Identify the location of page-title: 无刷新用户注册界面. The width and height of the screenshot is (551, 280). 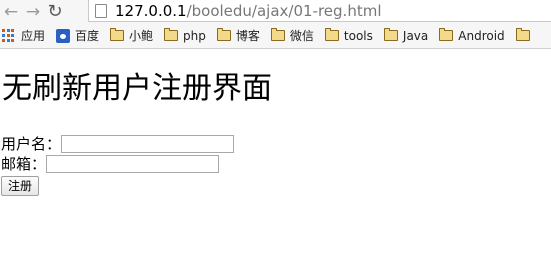
(137, 88).